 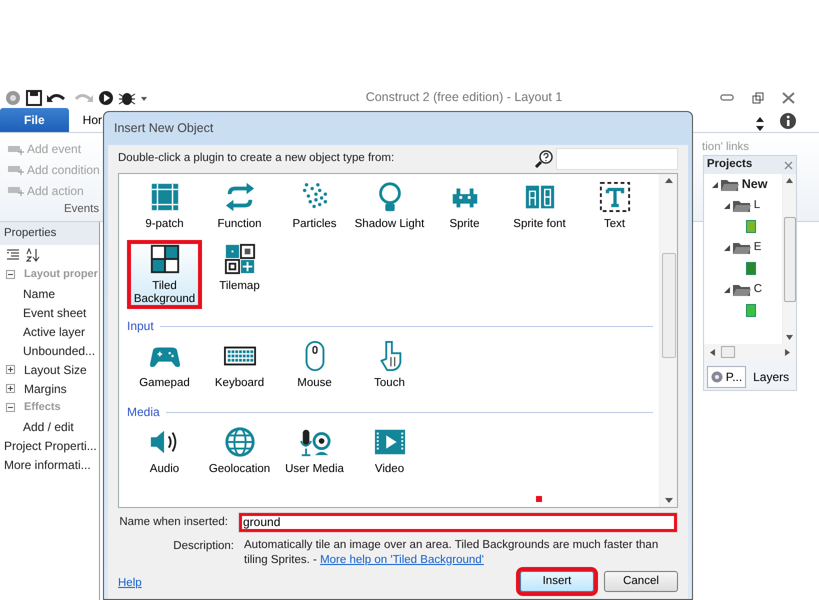 I want to click on function-icon, so click(x=240, y=196).